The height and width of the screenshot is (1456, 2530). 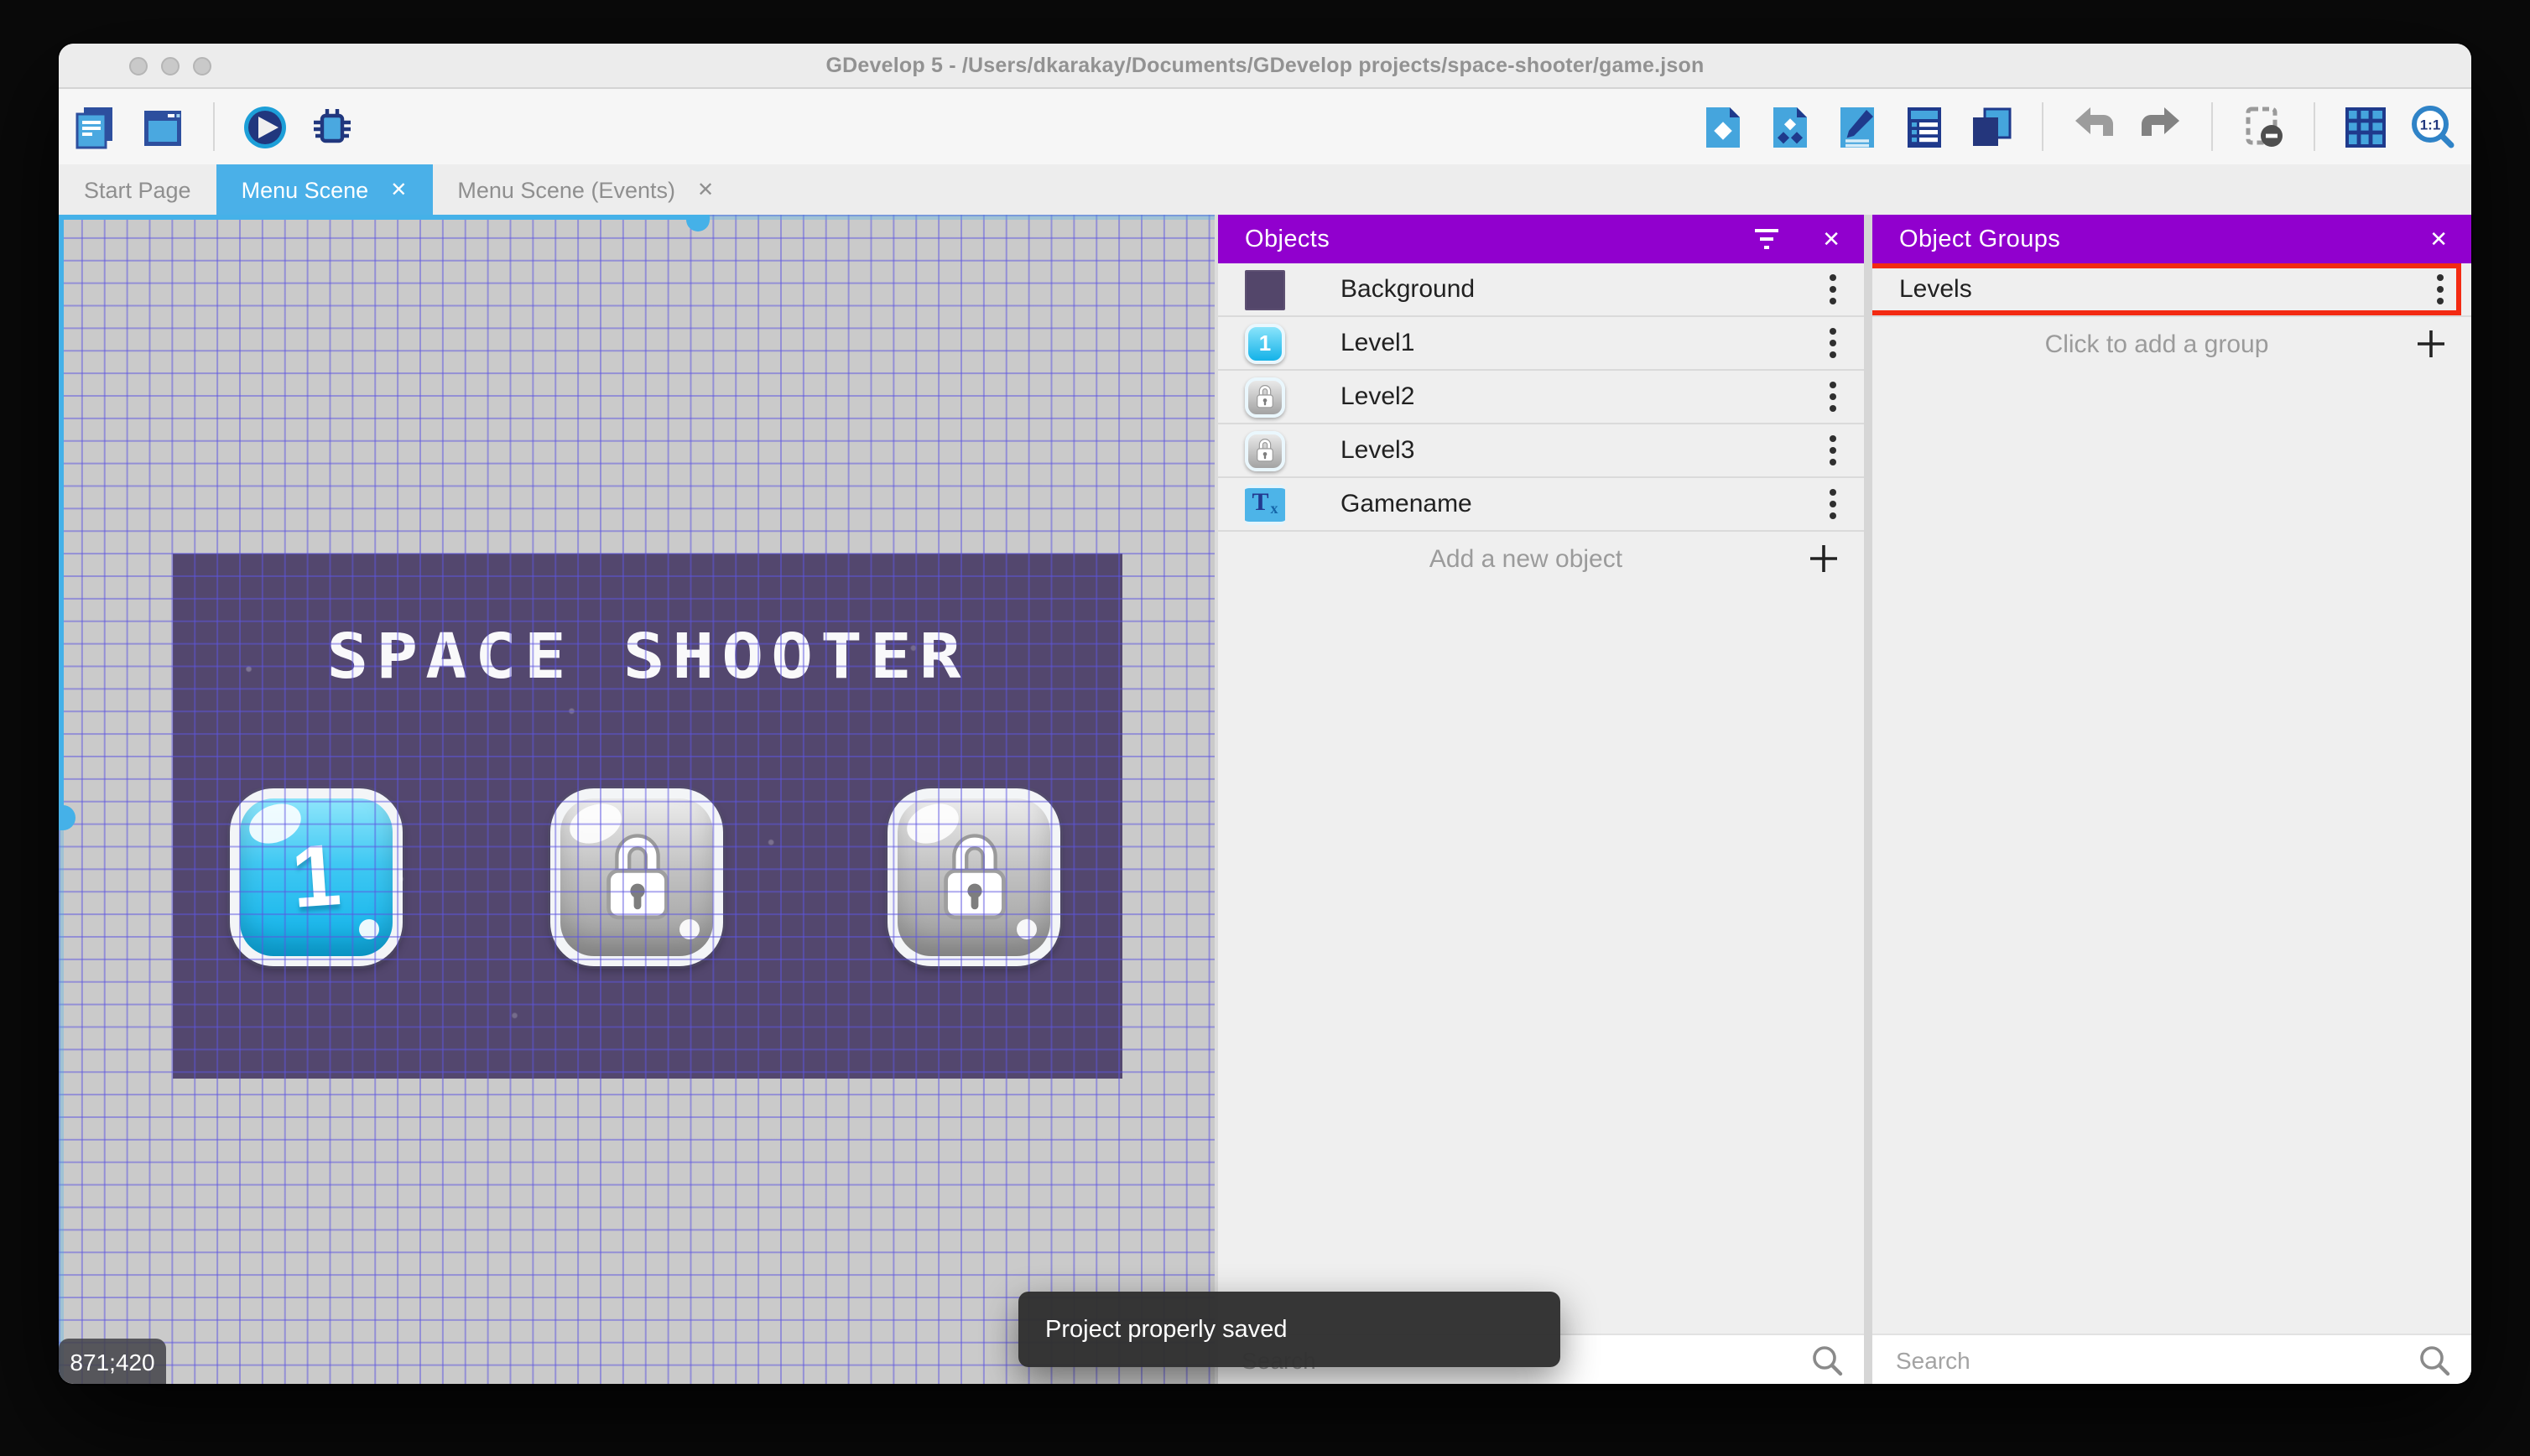 I want to click on debug-button, so click(x=332, y=126).